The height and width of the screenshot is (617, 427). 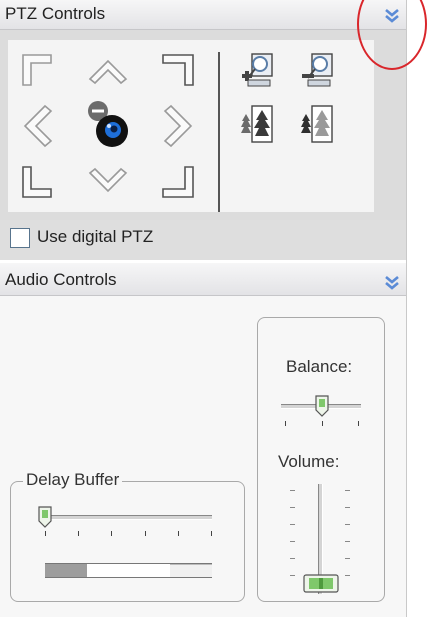 What do you see at coordinates (392, 283) in the screenshot?
I see `audio-collapse-chevron-icon` at bounding box center [392, 283].